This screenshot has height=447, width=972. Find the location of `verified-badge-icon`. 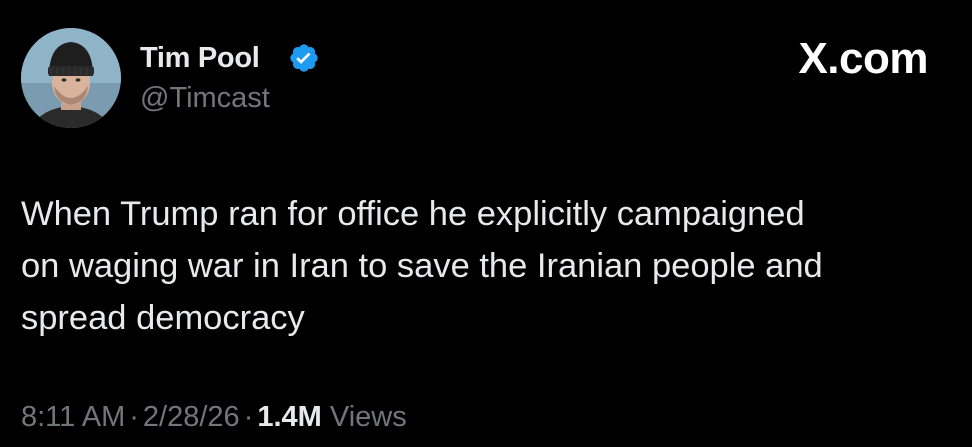

verified-badge-icon is located at coordinates (304, 58).